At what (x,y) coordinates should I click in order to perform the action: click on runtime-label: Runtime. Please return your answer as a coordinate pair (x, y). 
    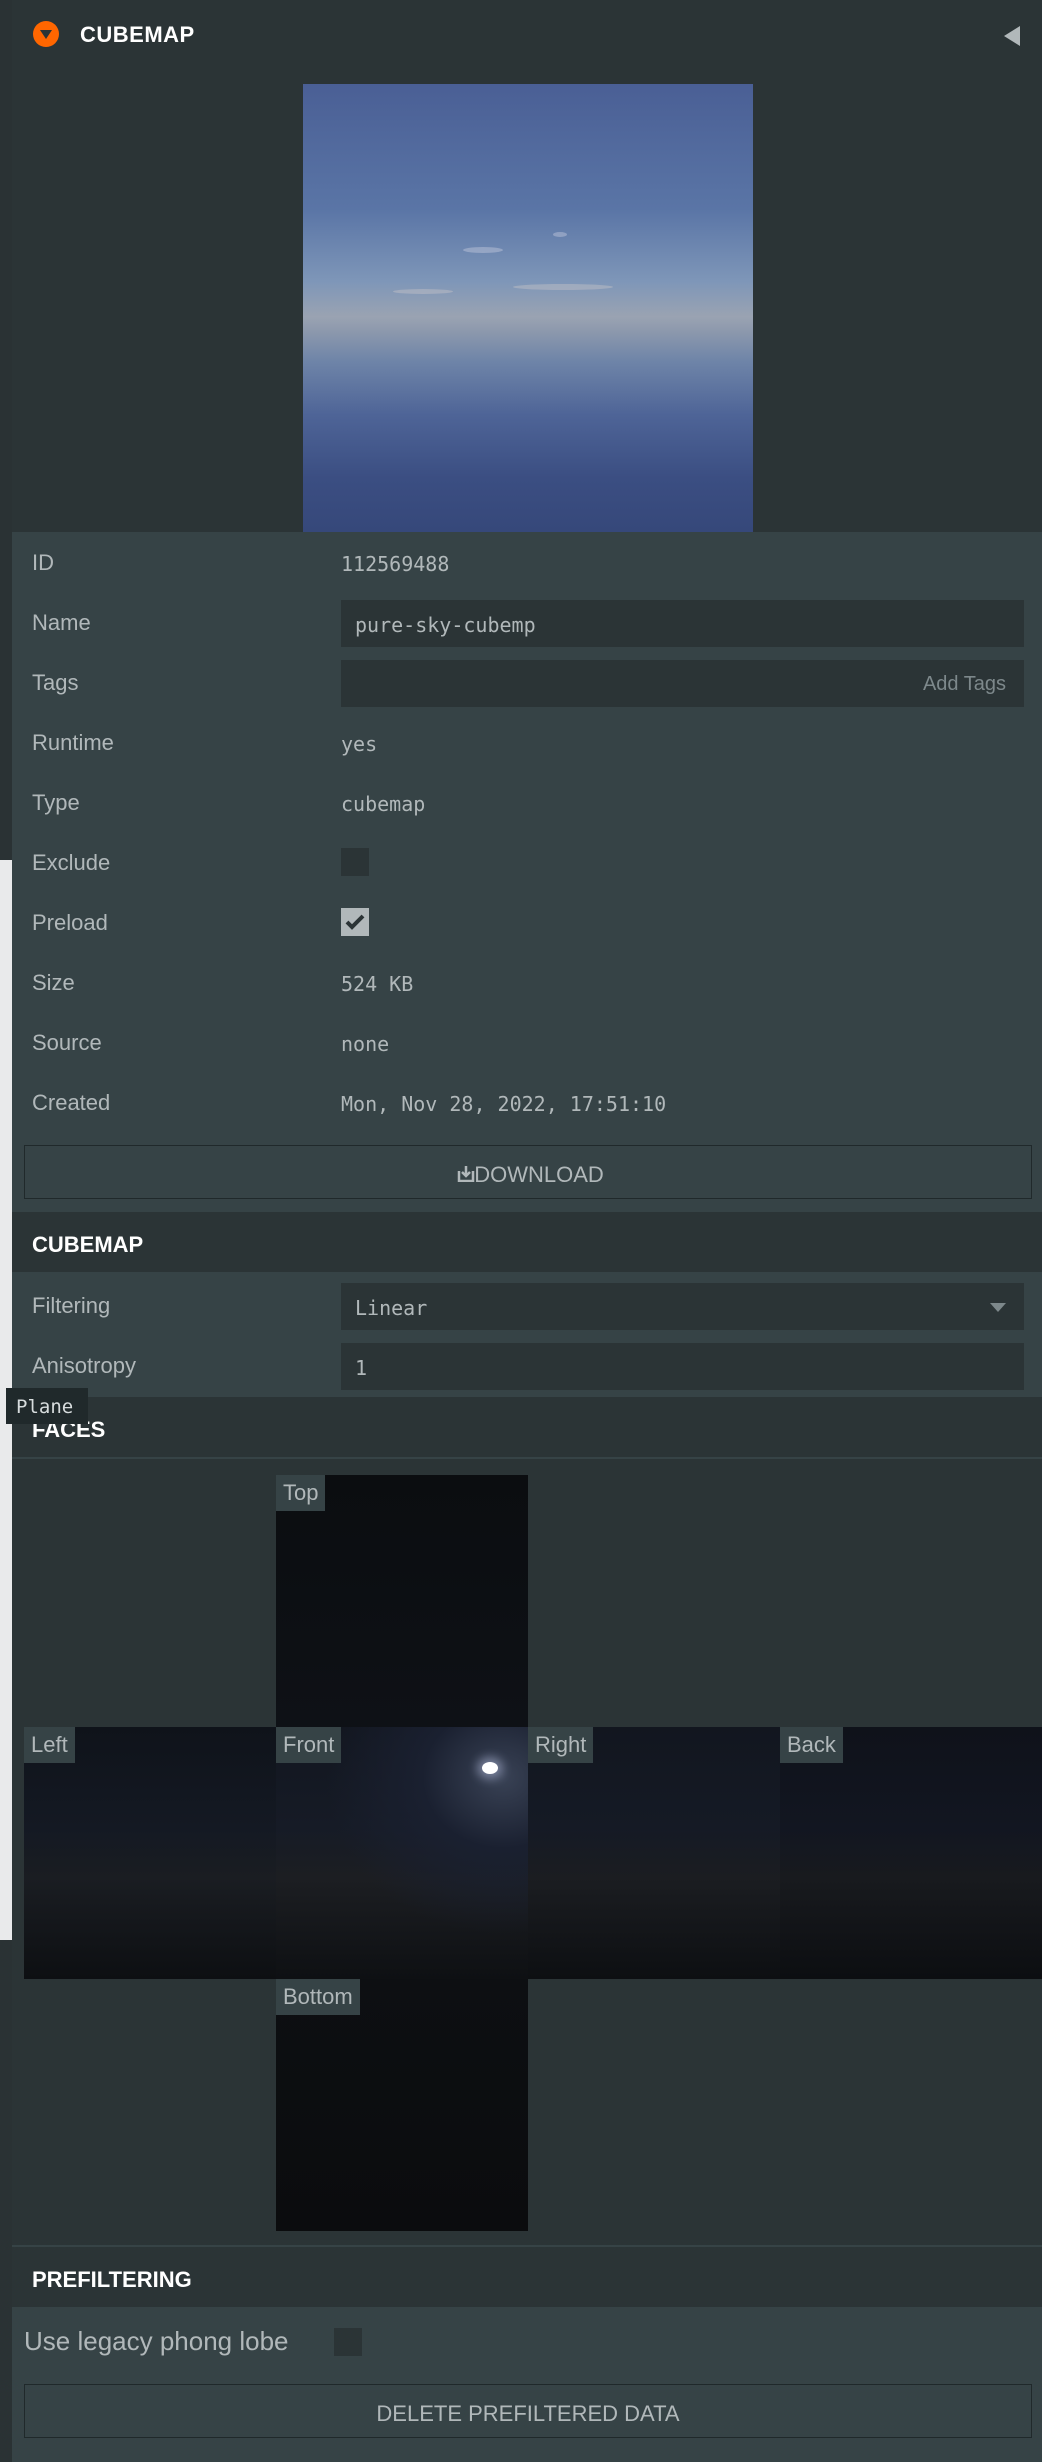
    Looking at the image, I should click on (73, 742).